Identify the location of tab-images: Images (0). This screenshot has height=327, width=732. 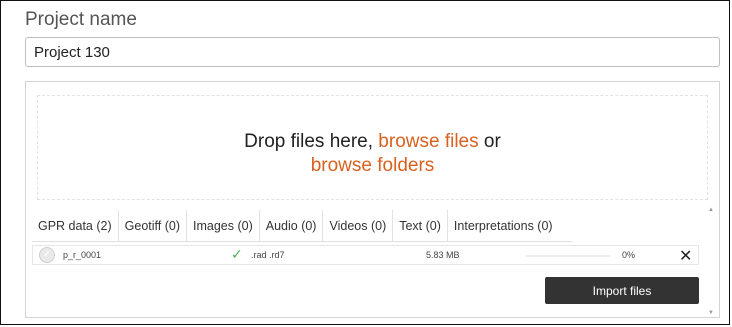
(223, 225).